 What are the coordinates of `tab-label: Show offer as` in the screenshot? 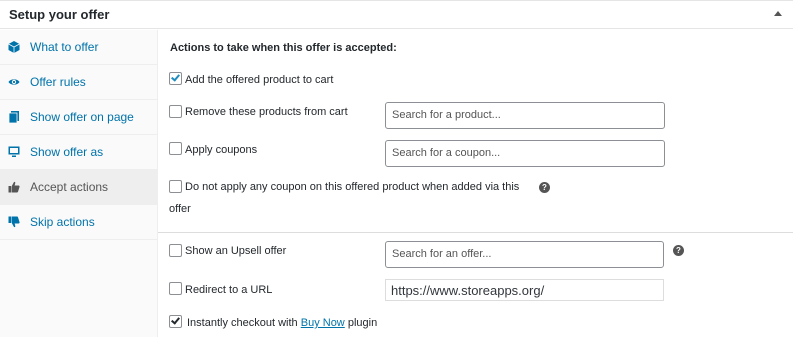 It's located at (67, 152).